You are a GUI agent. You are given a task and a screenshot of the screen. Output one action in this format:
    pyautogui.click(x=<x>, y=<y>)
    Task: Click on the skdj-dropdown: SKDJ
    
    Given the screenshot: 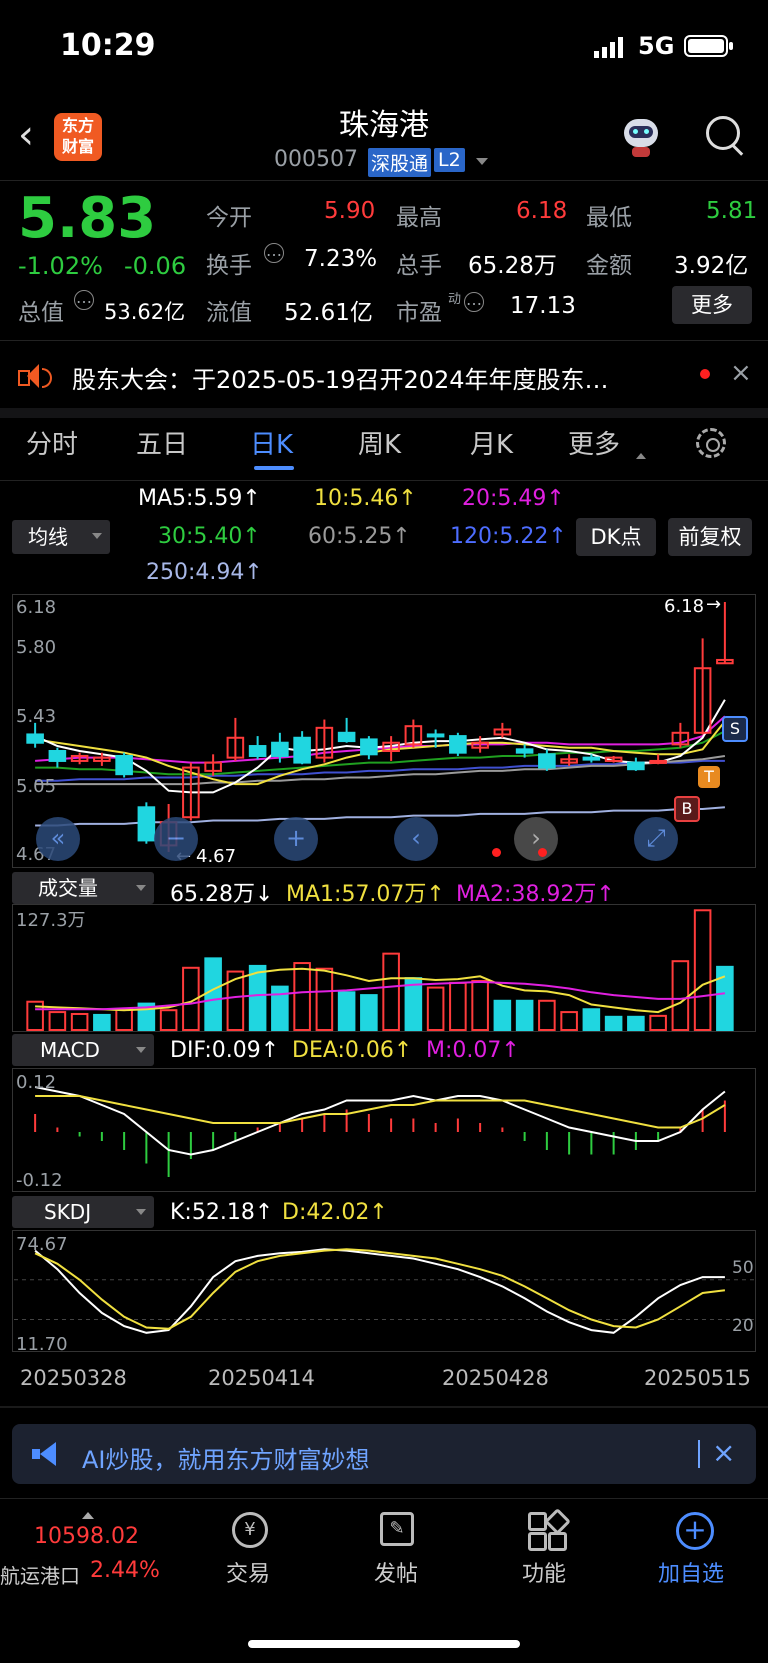 What is the action you would take?
    pyautogui.click(x=83, y=1212)
    